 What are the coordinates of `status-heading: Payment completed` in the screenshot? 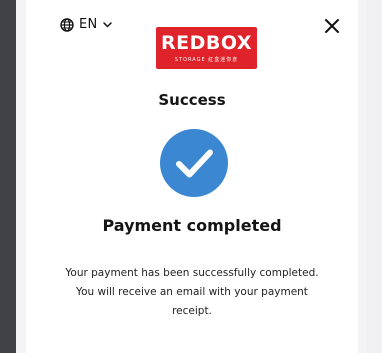 It's located at (192, 225).